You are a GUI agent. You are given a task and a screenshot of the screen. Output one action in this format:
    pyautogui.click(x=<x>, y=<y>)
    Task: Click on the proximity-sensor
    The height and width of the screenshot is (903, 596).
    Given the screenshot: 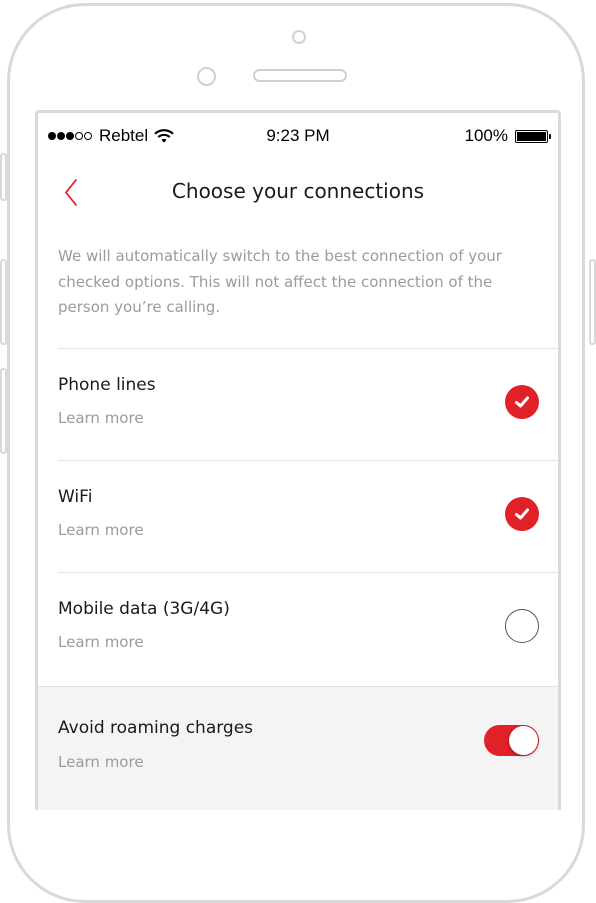 What is the action you would take?
    pyautogui.click(x=206, y=76)
    